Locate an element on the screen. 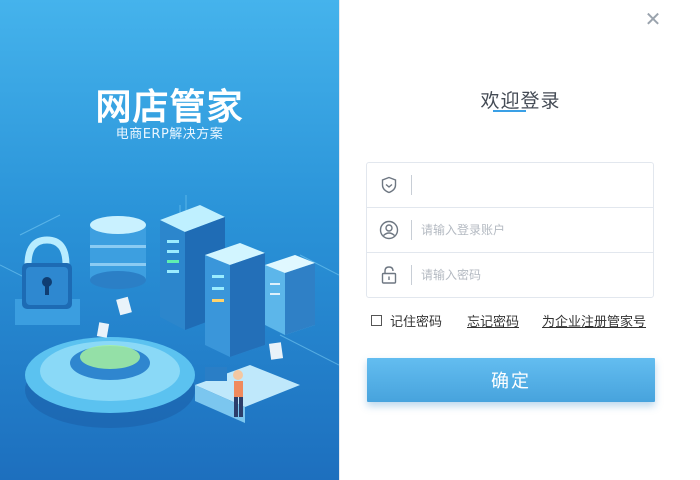 The width and height of the screenshot is (700, 480). field-row-account is located at coordinates (510, 230).